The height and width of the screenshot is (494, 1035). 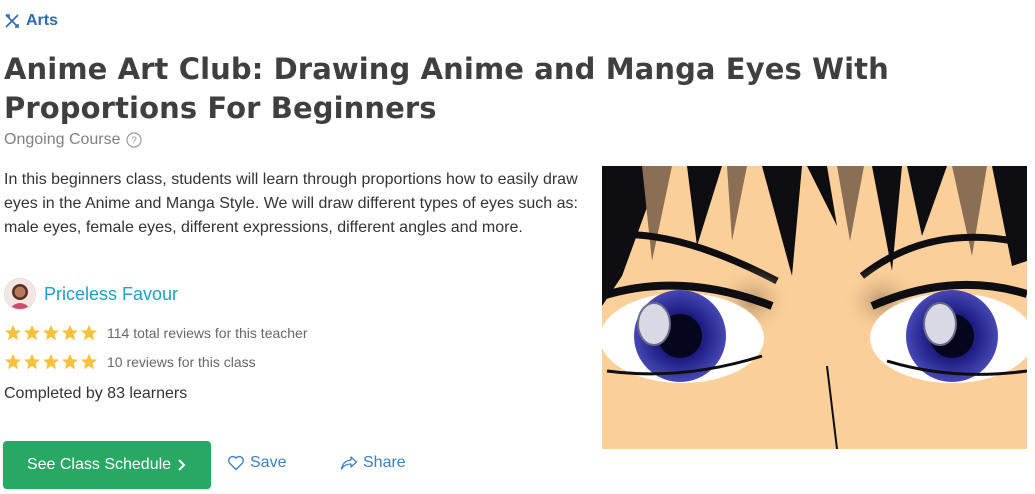 I want to click on teacher-rating: 114 total reviews for this teacher, so click(x=156, y=333).